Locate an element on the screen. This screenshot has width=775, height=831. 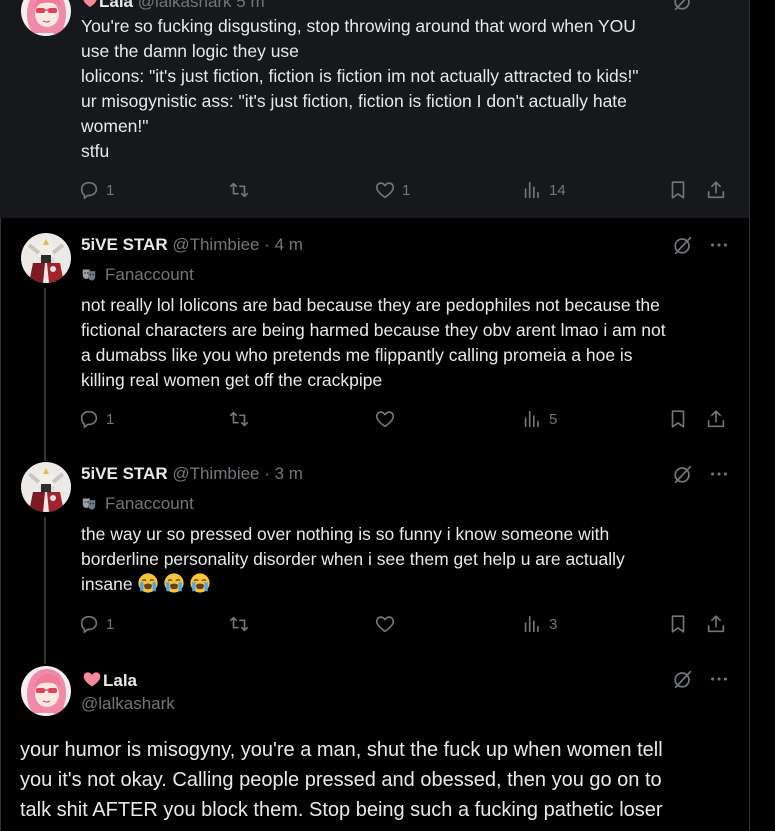
post-header: 5iVE STAR @Thimbiee · 4 m is located at coordinates (192, 245).